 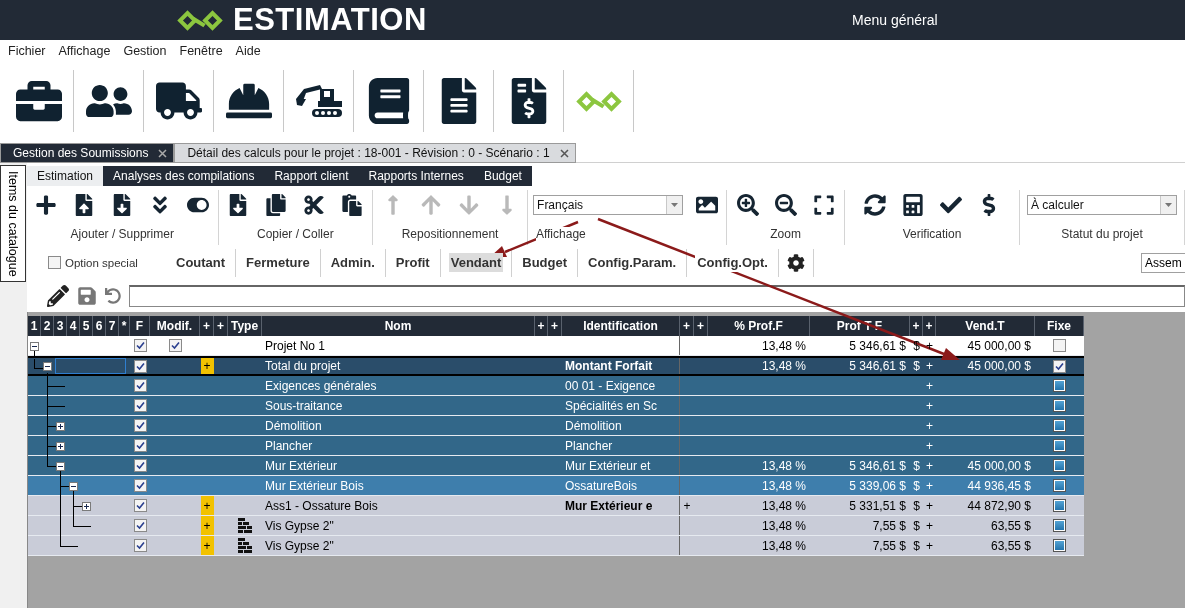 What do you see at coordinates (299, 525) in the screenshot?
I see `table-cell: Vis Gypse 2"` at bounding box center [299, 525].